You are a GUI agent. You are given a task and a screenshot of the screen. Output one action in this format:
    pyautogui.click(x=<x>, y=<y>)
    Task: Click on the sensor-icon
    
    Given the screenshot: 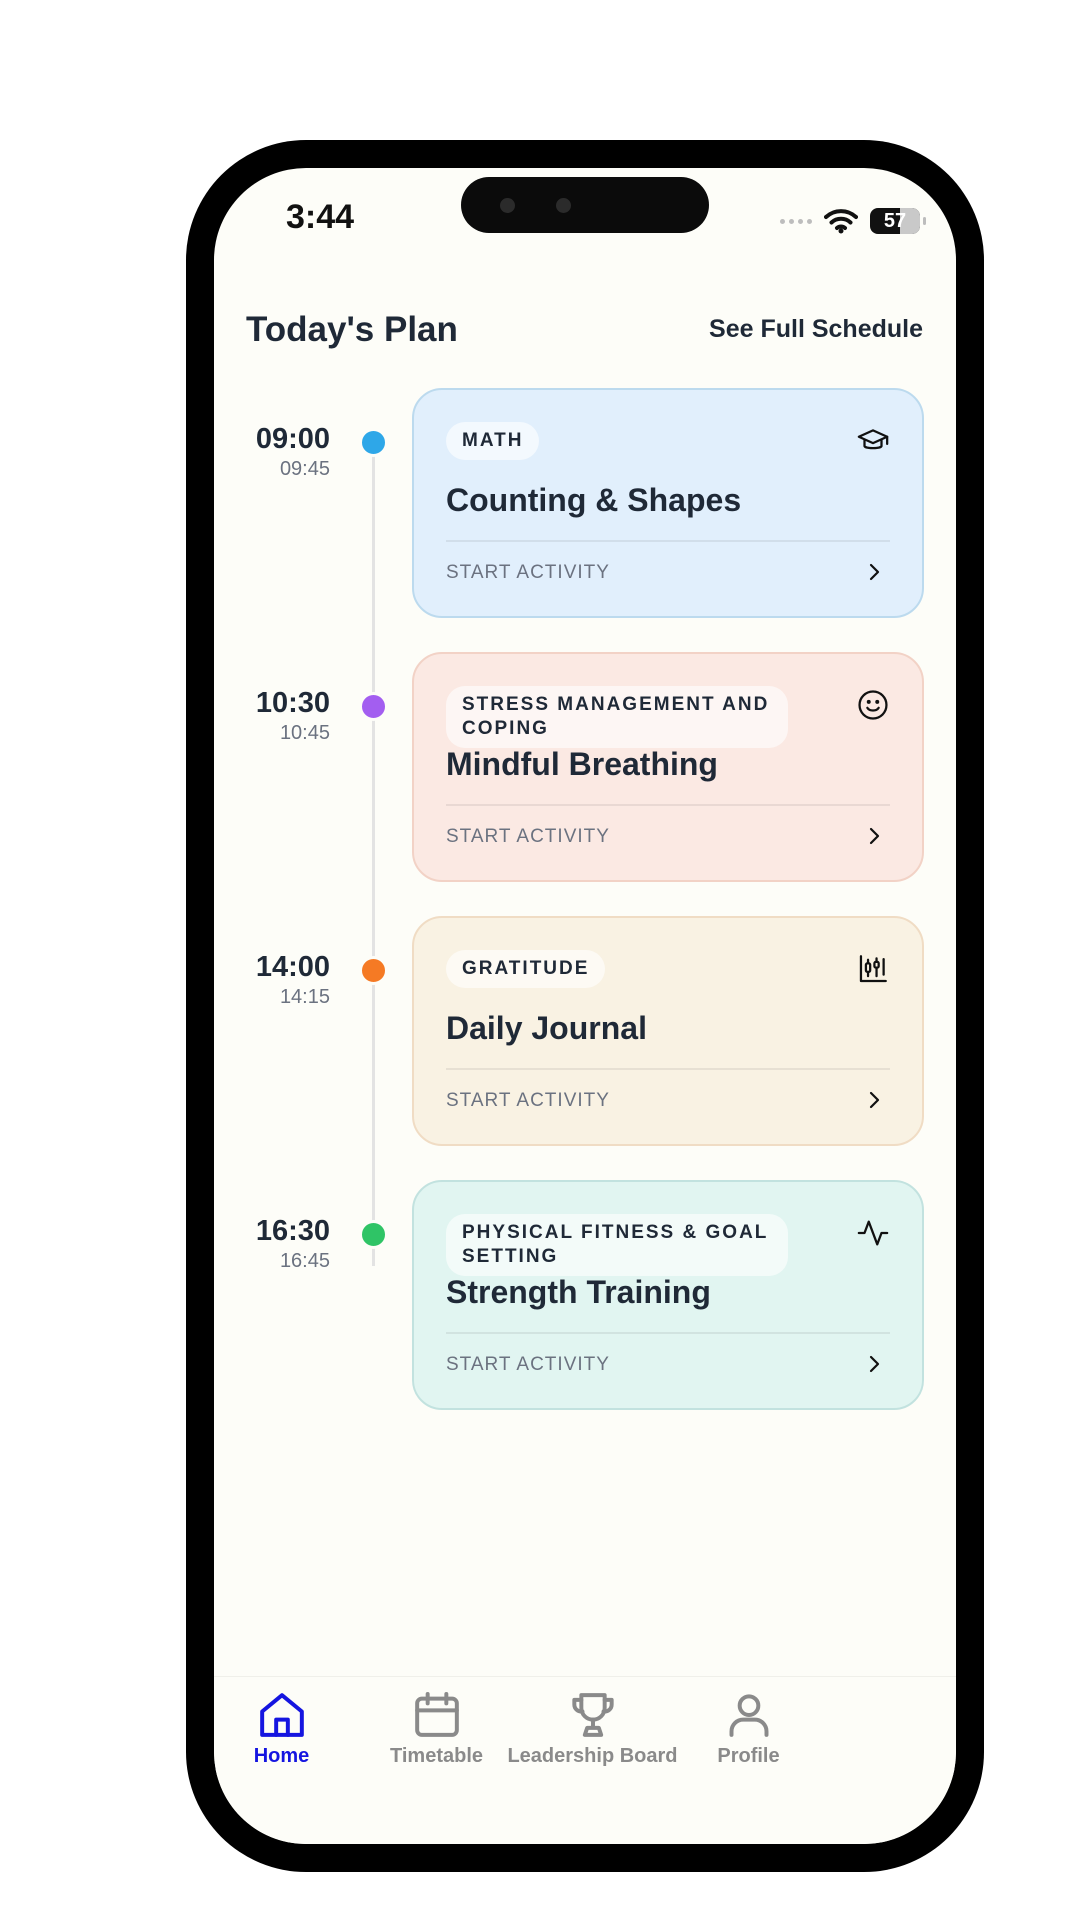 What is the action you would take?
    pyautogui.click(x=563, y=205)
    